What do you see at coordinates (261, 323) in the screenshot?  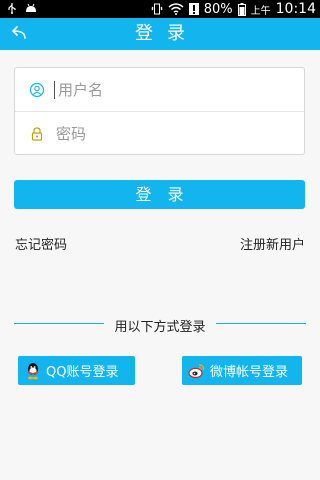 I see `divider-line-right` at bounding box center [261, 323].